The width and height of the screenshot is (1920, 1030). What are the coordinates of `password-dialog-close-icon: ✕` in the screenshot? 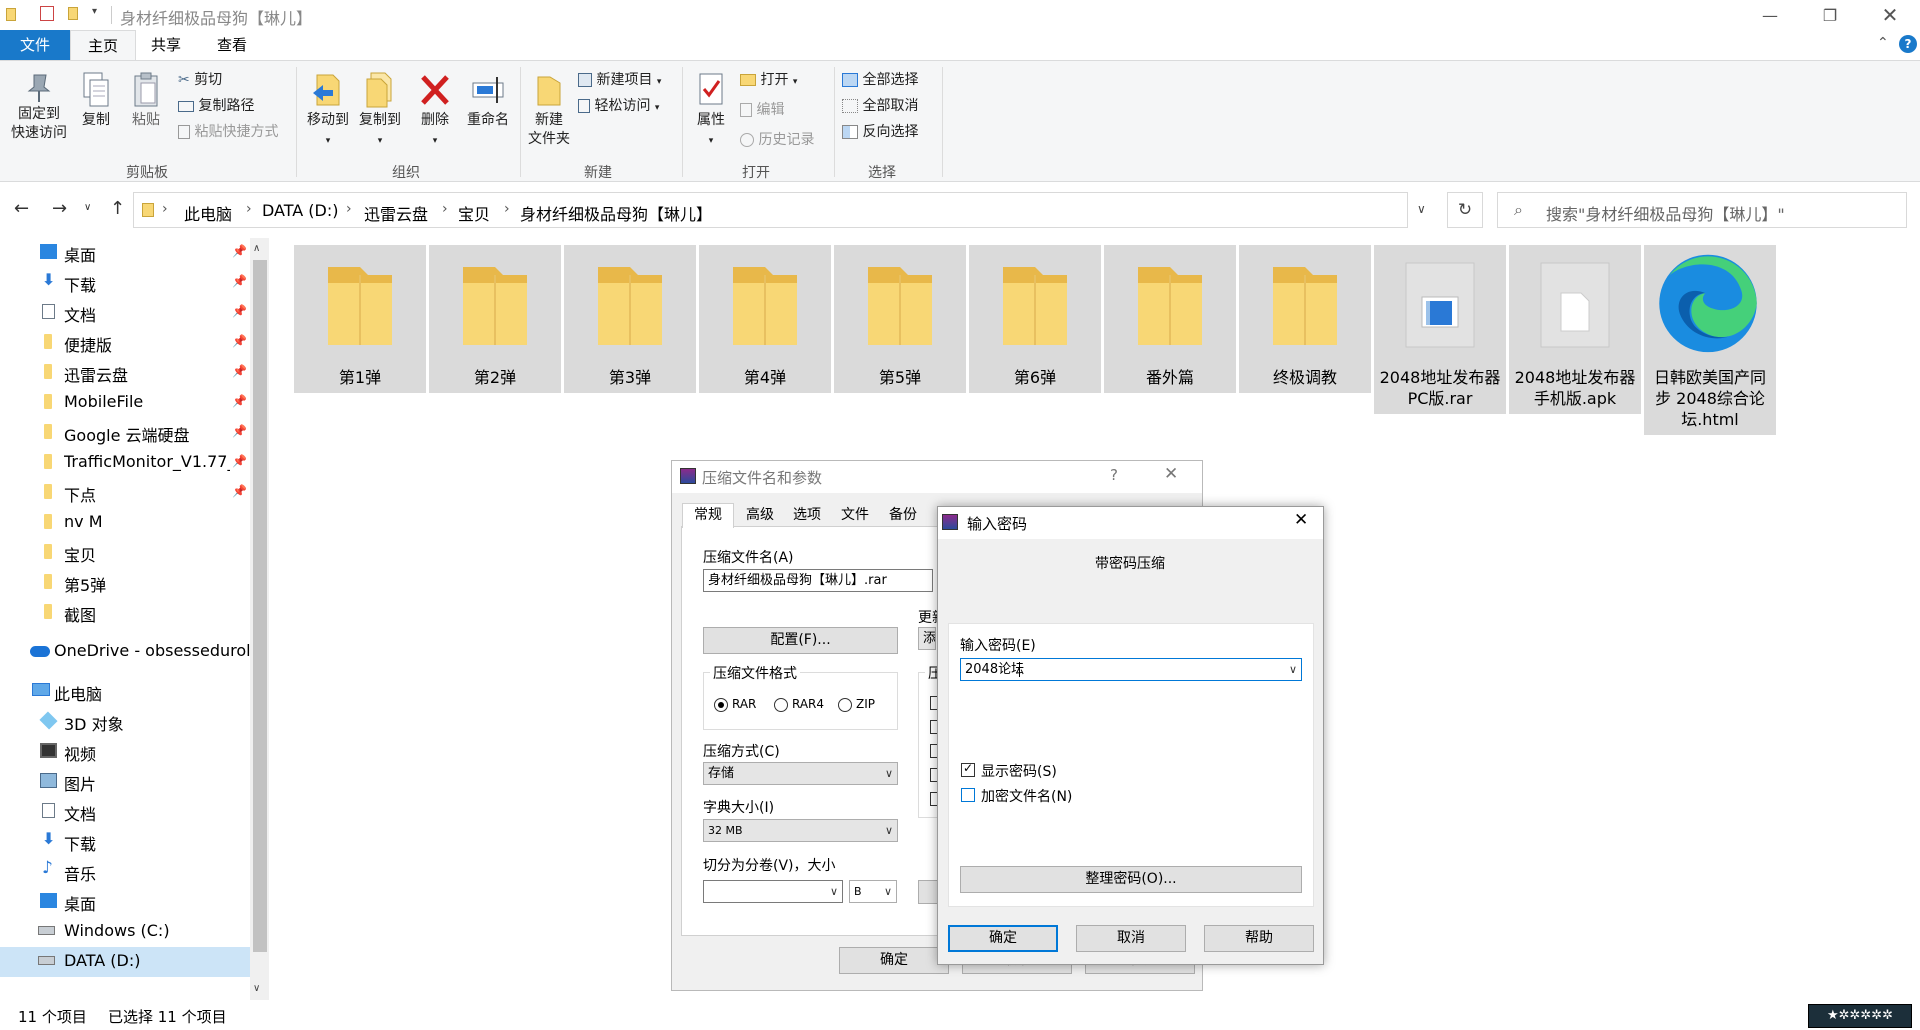 It's located at (1301, 520).